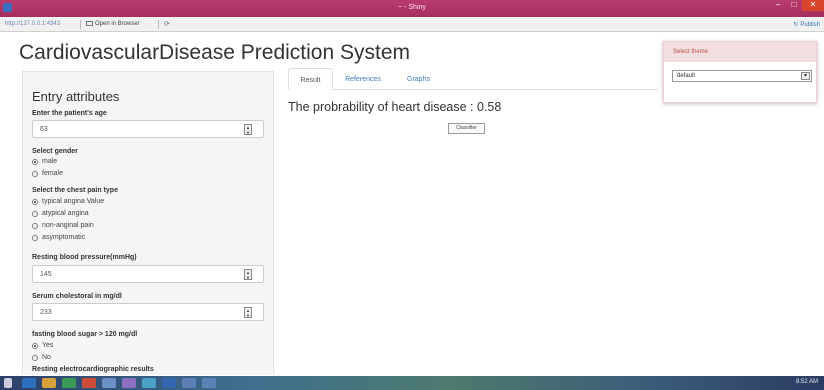 This screenshot has height=390, width=824. What do you see at coordinates (148, 129) in the screenshot?
I see `age-input: 63 ▲ ▼` at bounding box center [148, 129].